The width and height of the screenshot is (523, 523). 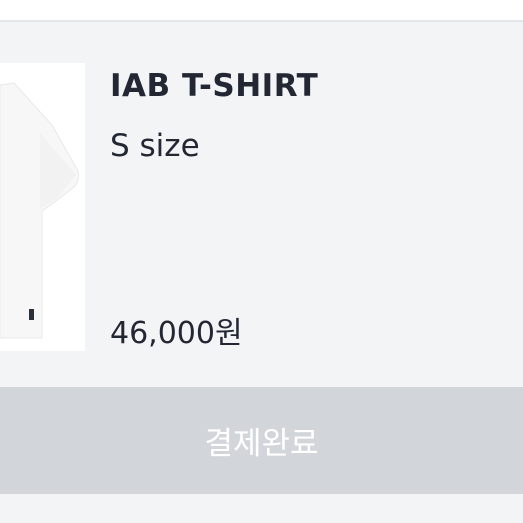 I want to click on top-divider, so click(x=261, y=11).